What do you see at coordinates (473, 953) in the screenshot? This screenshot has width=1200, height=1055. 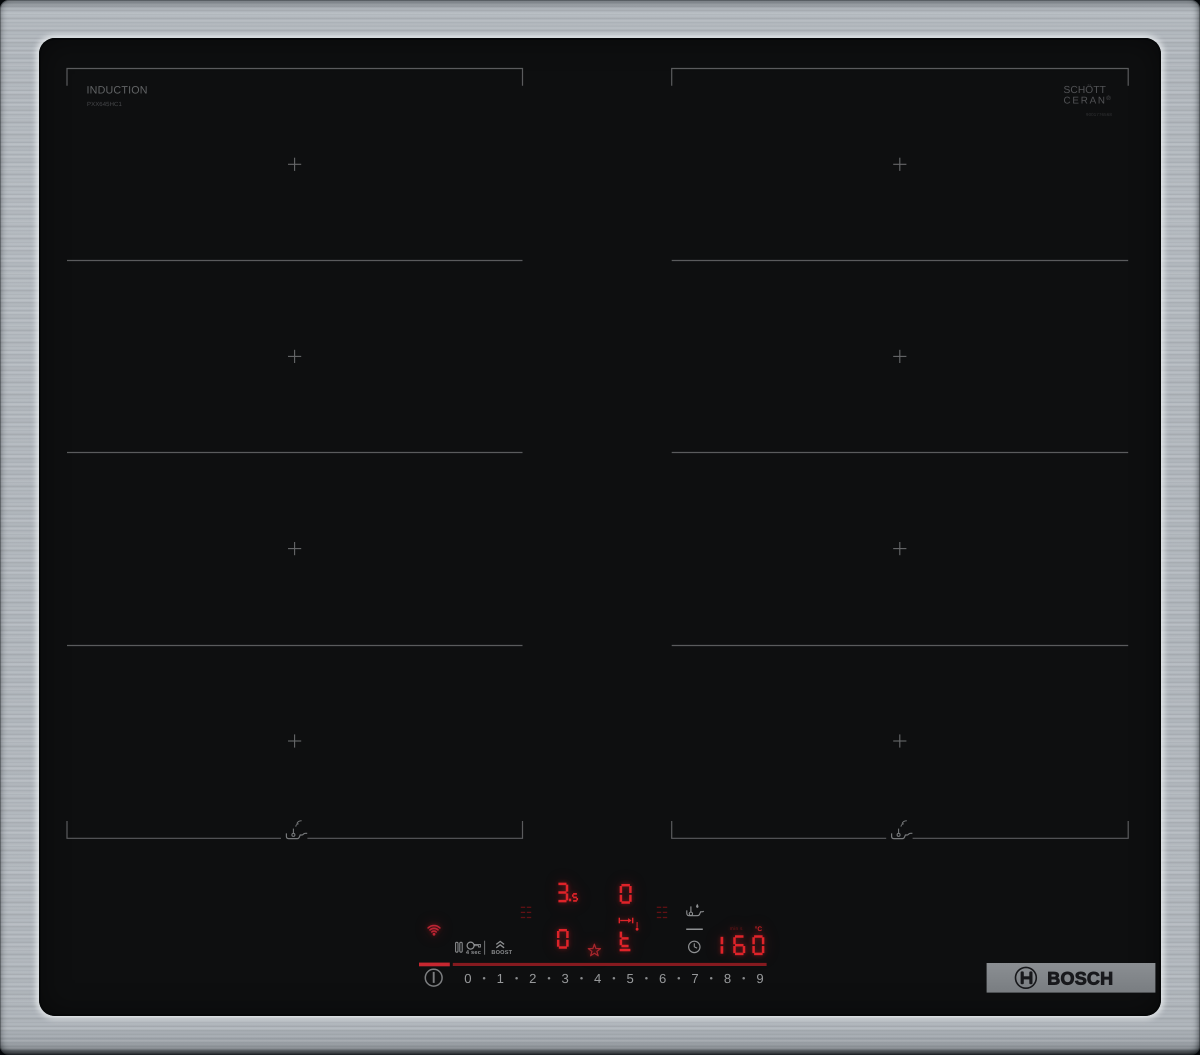 I see `svg-text: 4 sec` at bounding box center [473, 953].